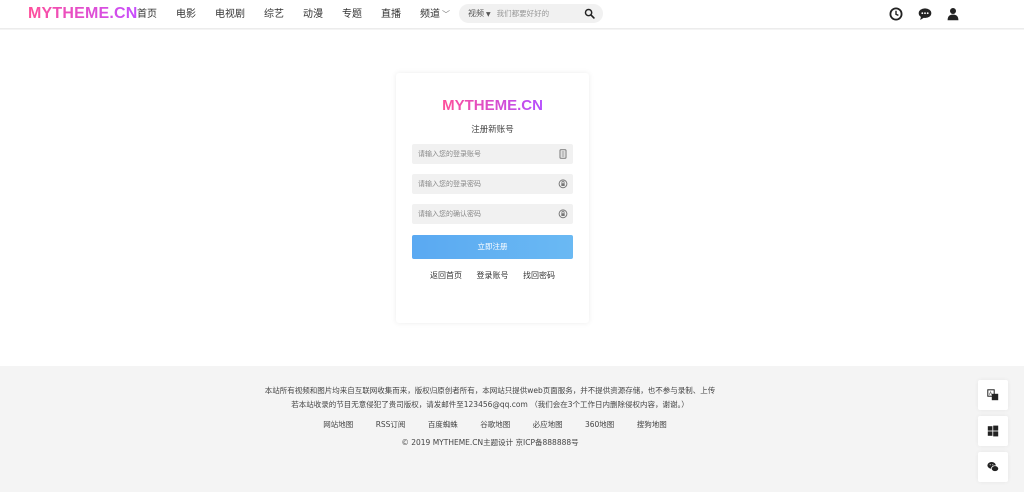 Image resolution: width=1024 pixels, height=492 pixels. I want to click on search-bar: 视频 ▼, so click(531, 13).